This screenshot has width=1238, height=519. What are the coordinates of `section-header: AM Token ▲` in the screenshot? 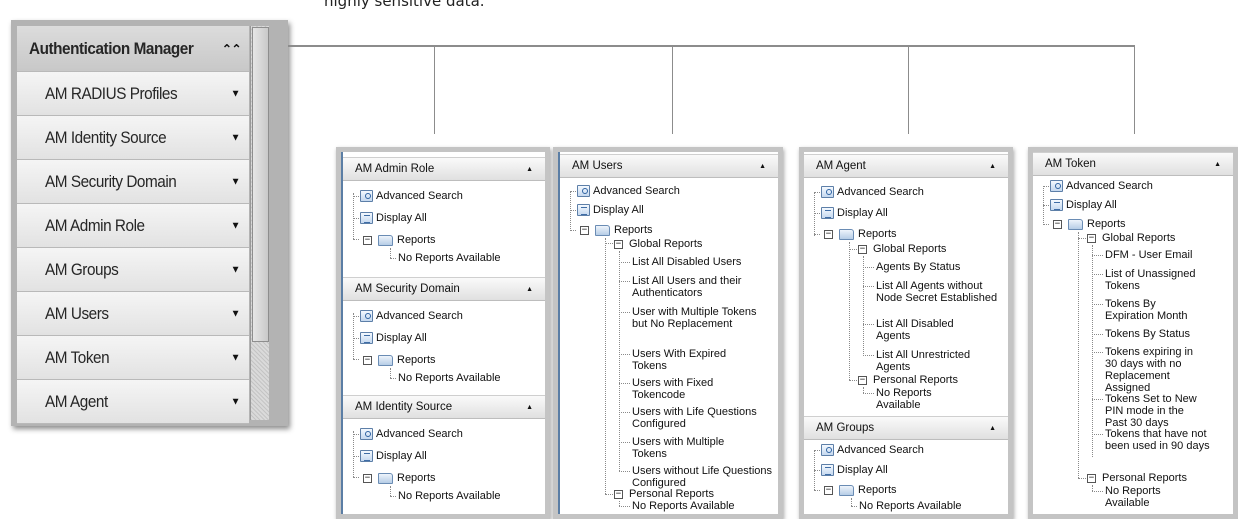 It's located at (1133, 164).